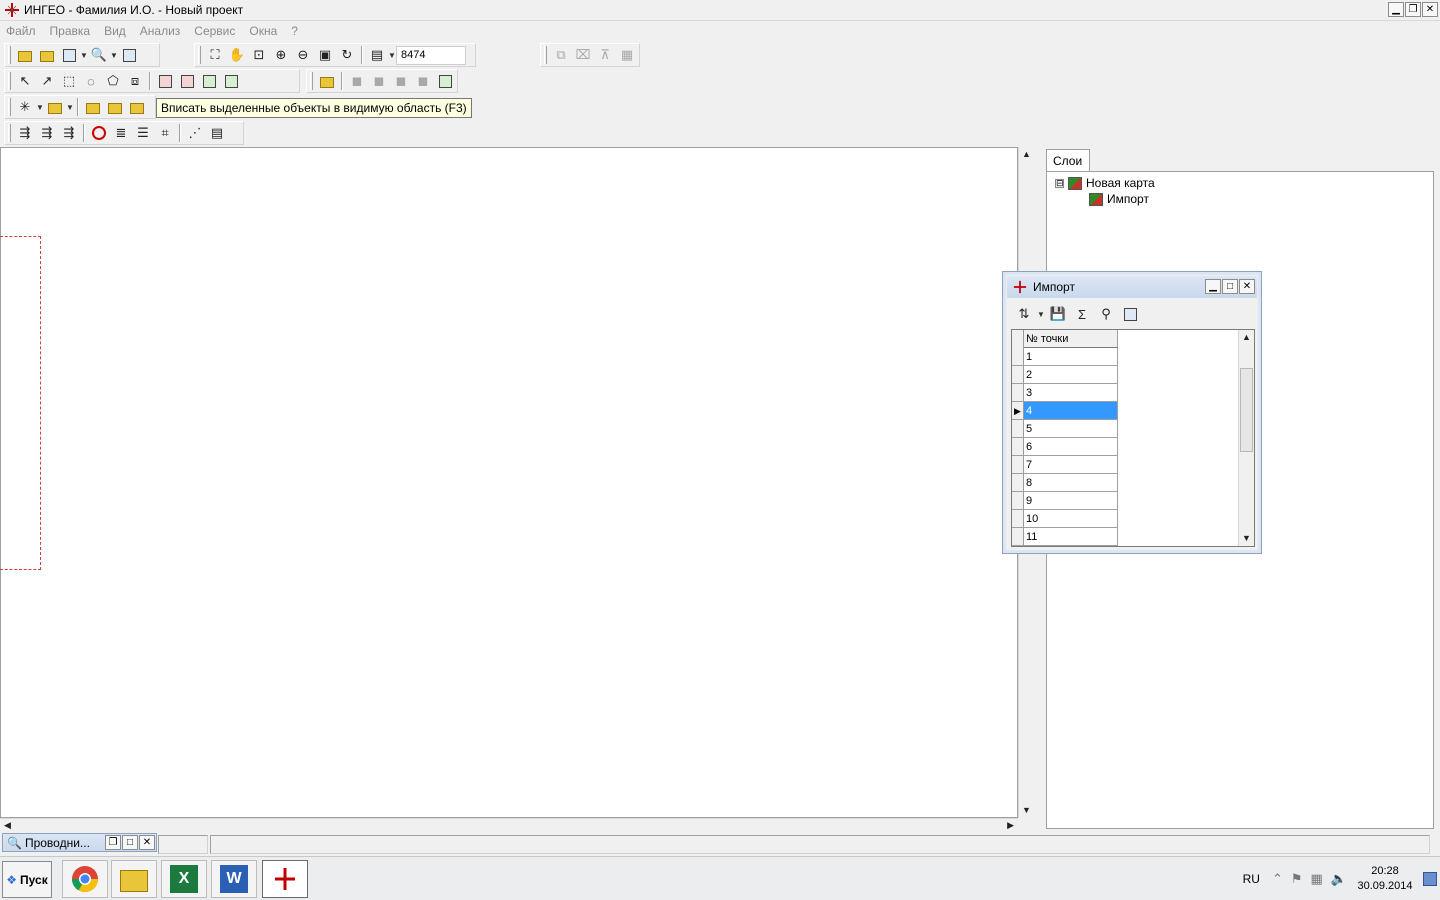 The width and height of the screenshot is (1440, 900). I want to click on zoom-in-button: ⊕, so click(281, 55).